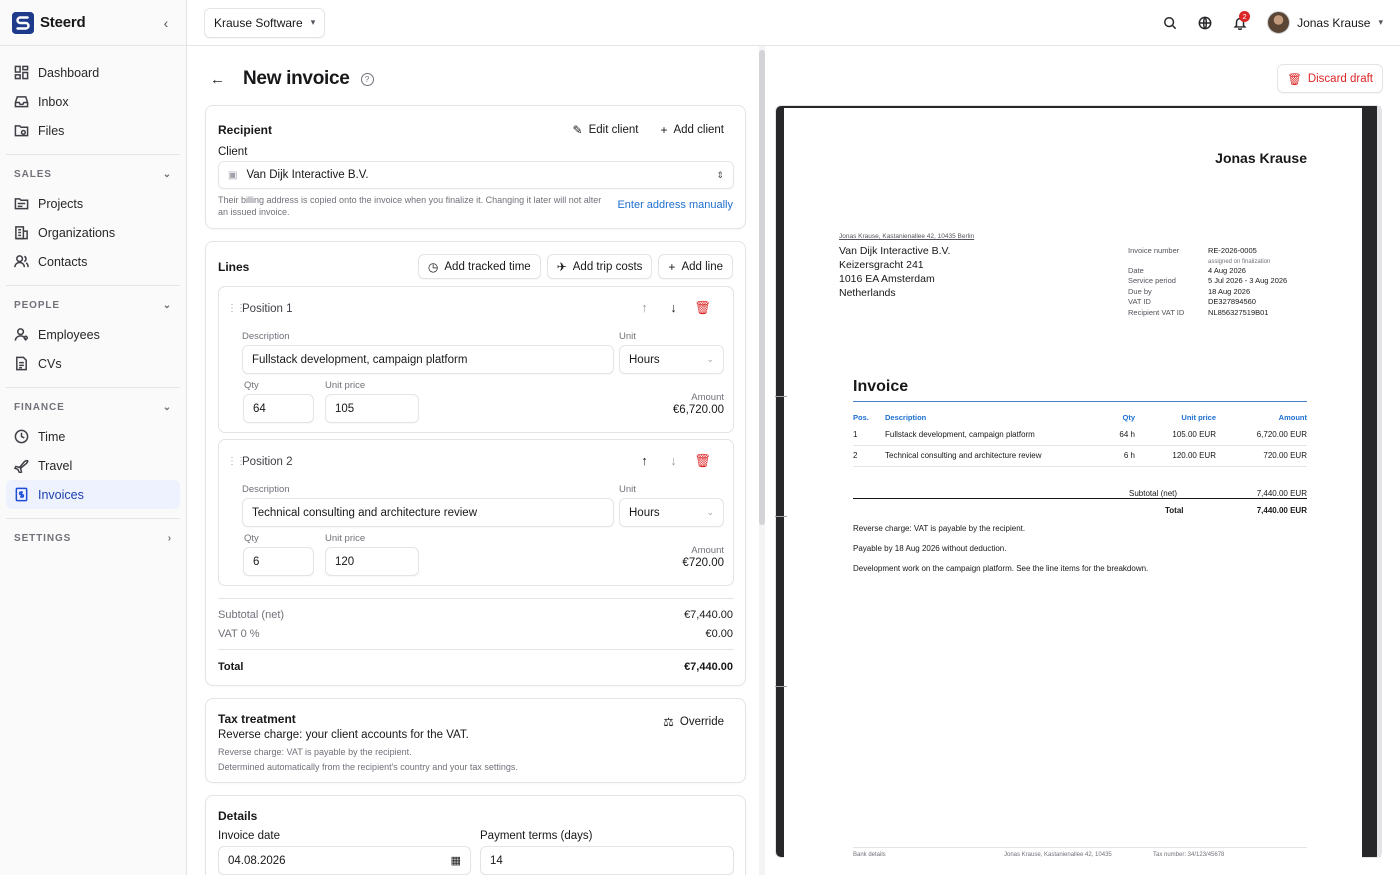 The width and height of the screenshot is (1400, 875). Describe the element at coordinates (344, 860) in the screenshot. I see `invoice-date-input: 04.08.2026 ▦` at that location.